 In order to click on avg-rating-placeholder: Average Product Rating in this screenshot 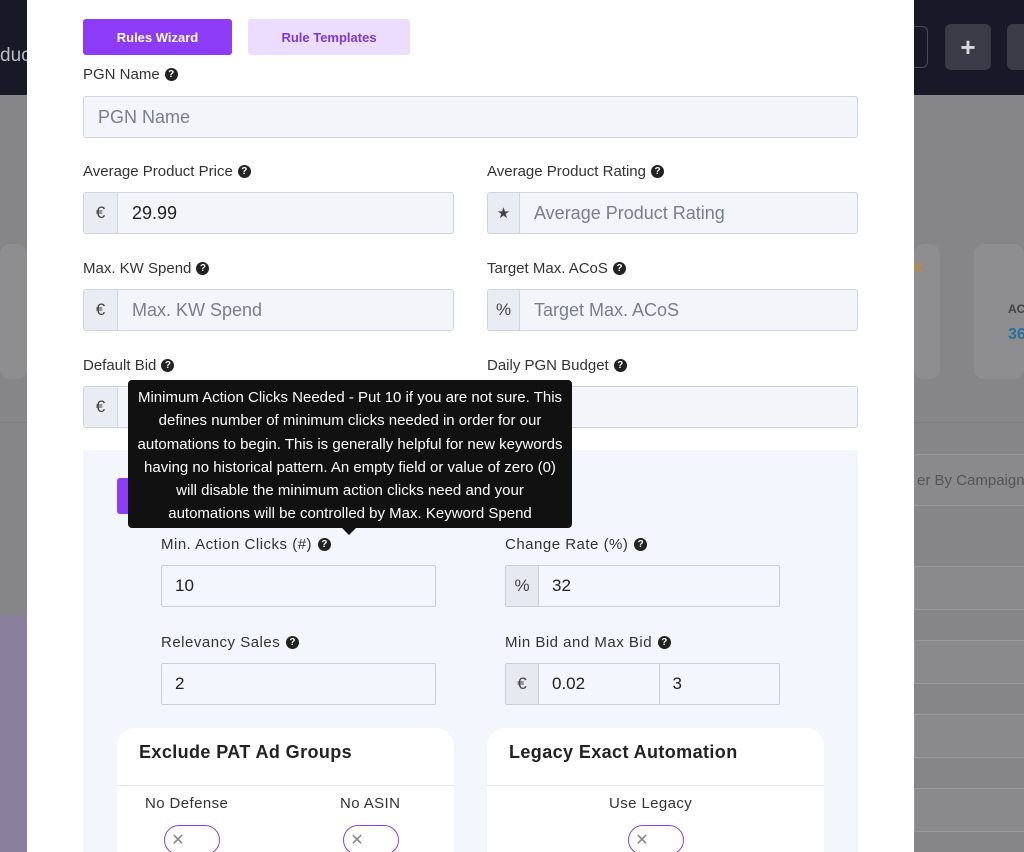, I will do `click(629, 212)`.